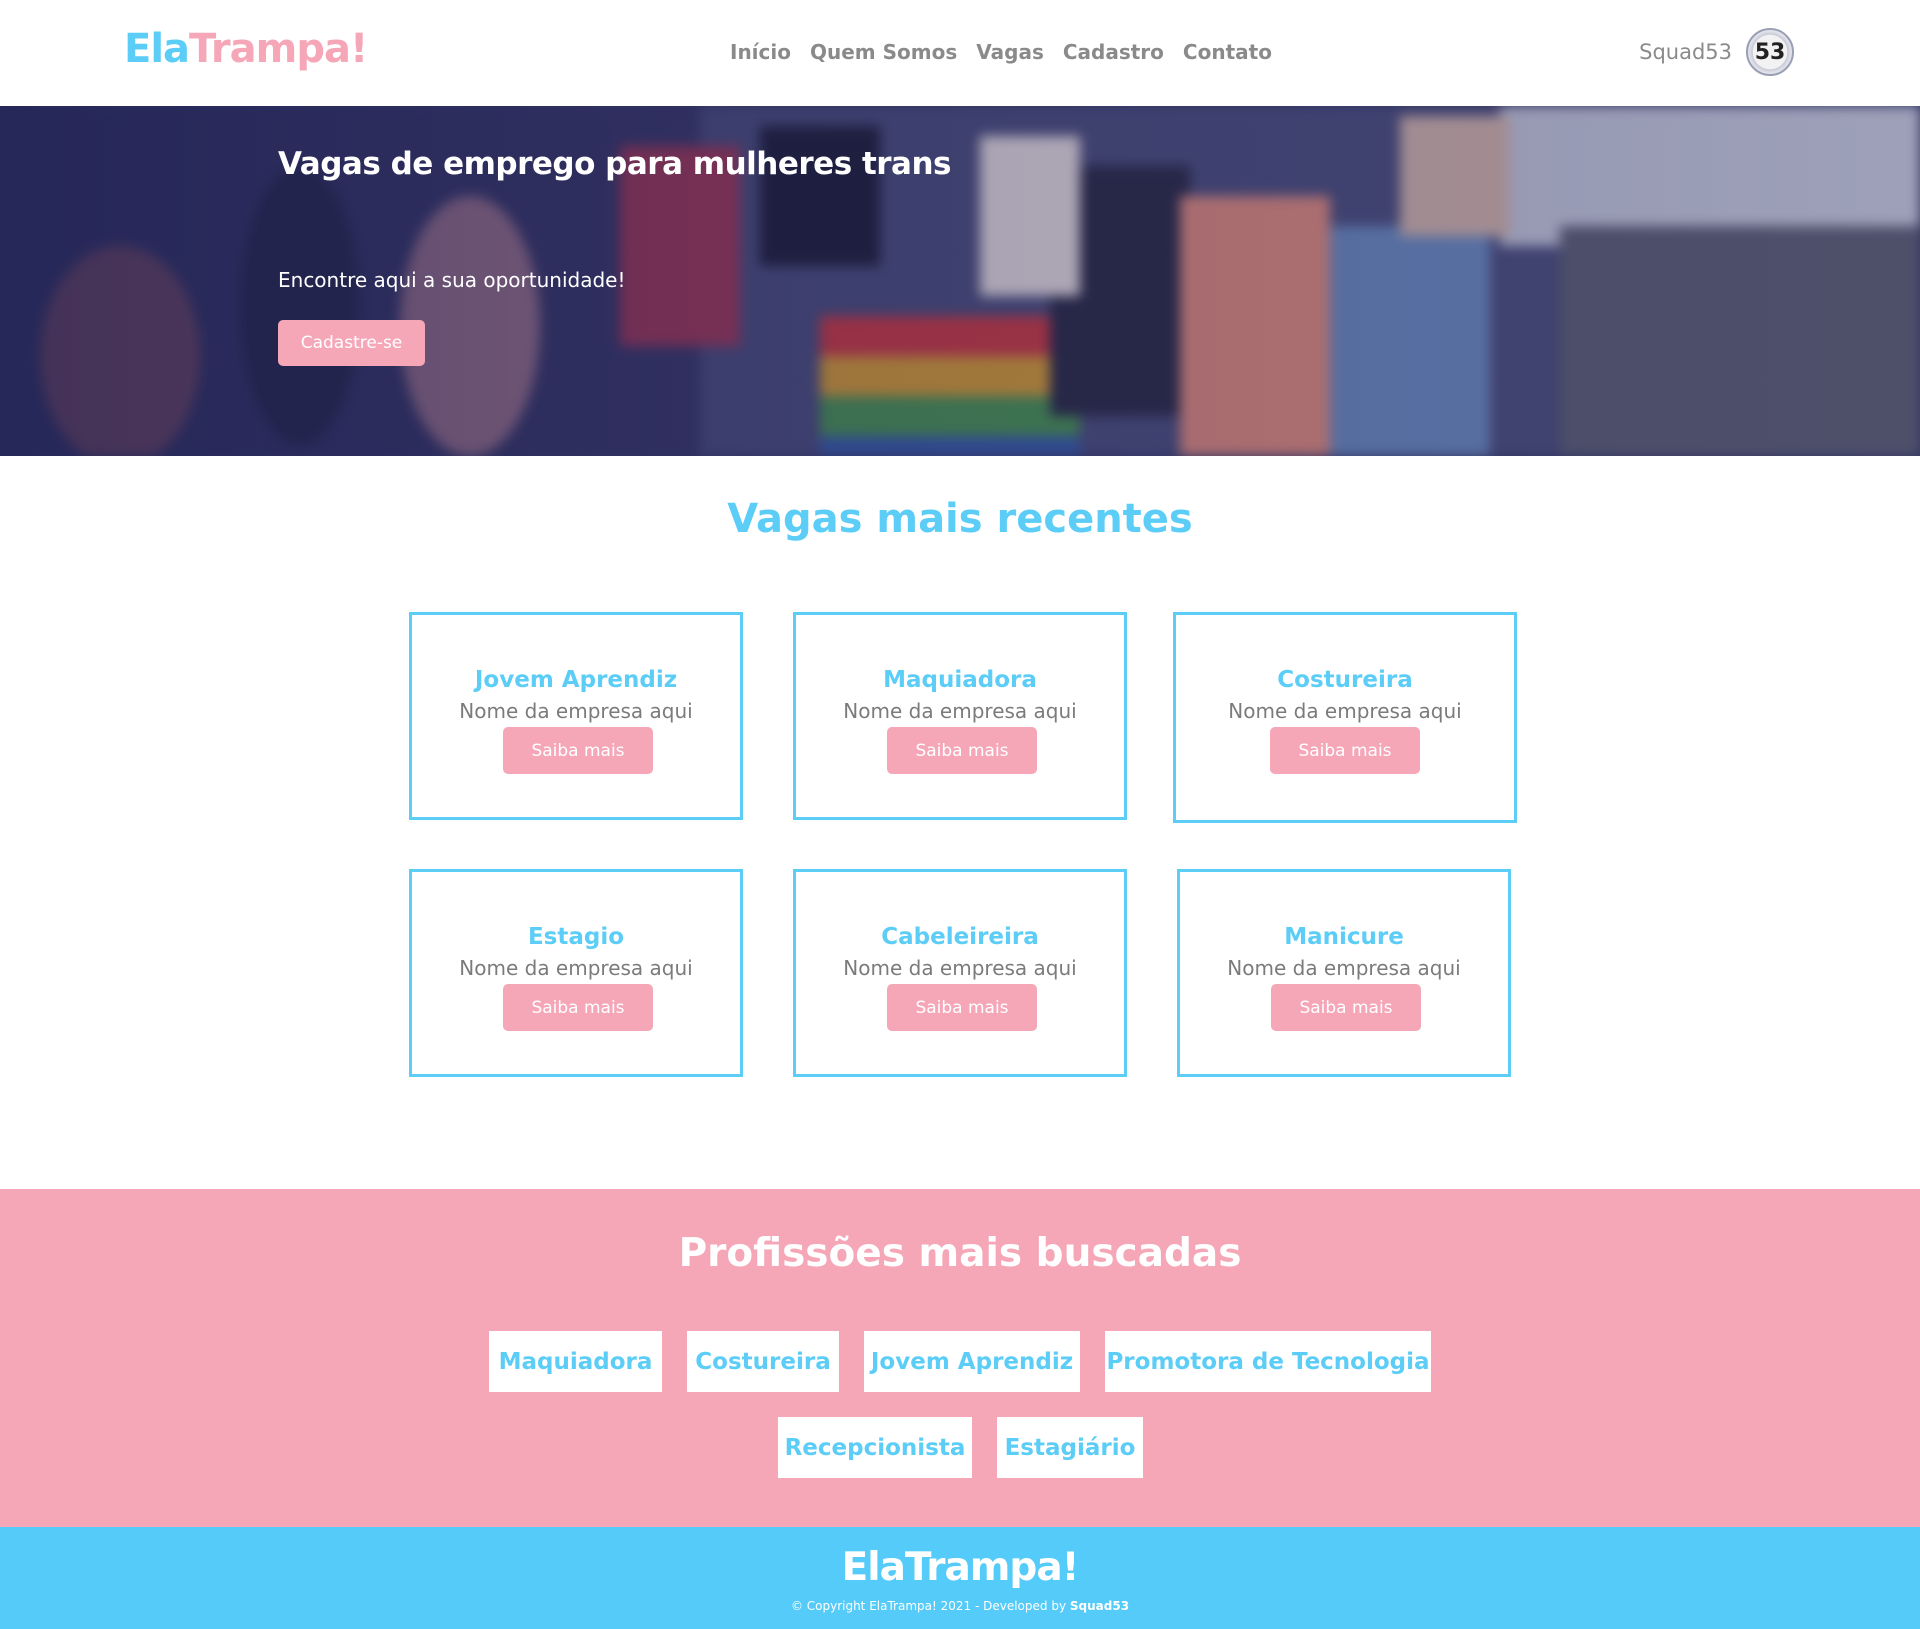  Describe the element at coordinates (1010, 52) in the screenshot. I see `nav-item-vagas: Vagas` at that location.